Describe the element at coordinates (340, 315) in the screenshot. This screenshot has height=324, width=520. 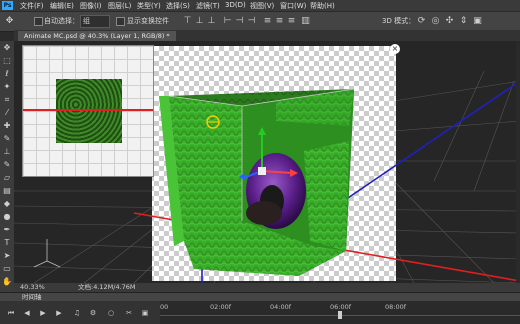
I see `playhead` at that location.